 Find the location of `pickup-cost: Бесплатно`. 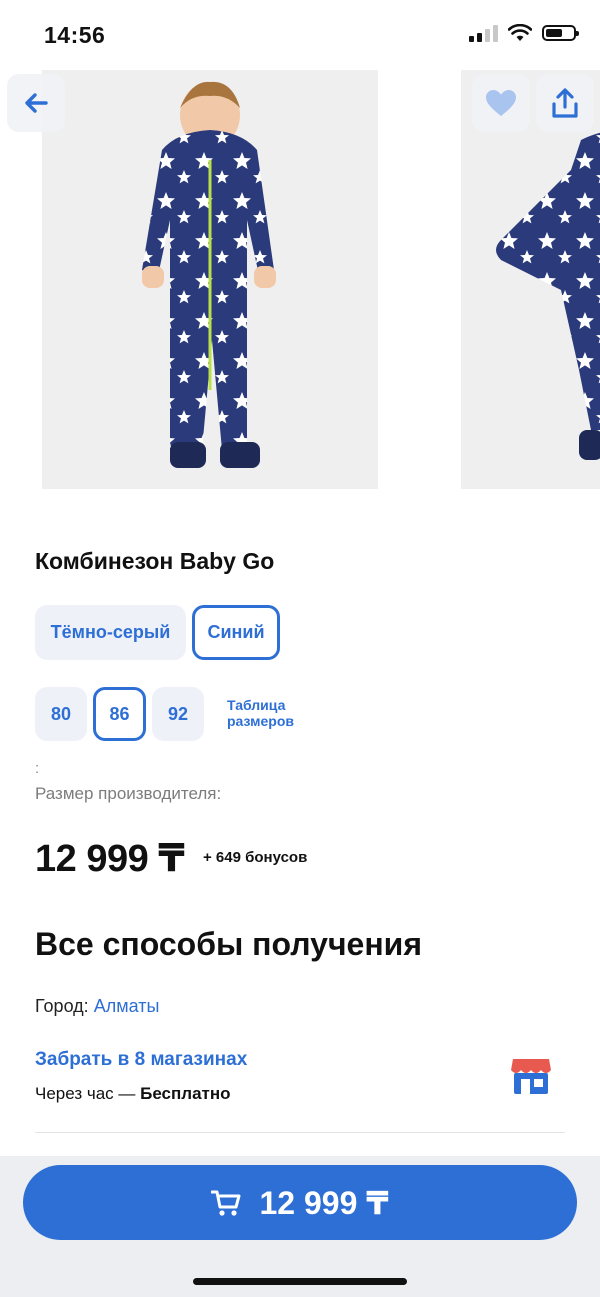

pickup-cost: Бесплатно is located at coordinates (185, 1093).